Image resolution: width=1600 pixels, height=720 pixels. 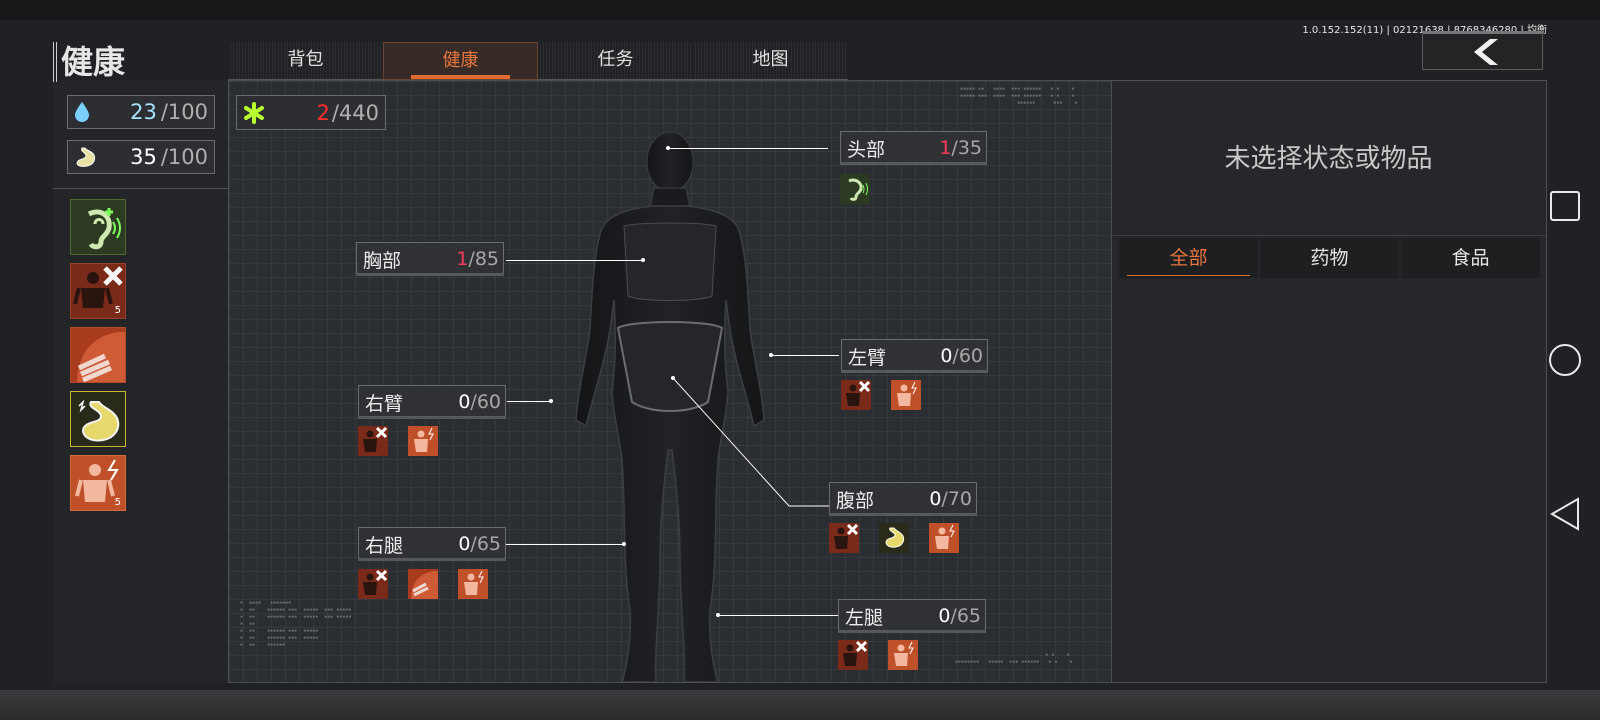 I want to click on main-tabs: 背包 健康 任务 地图, so click(x=538, y=61).